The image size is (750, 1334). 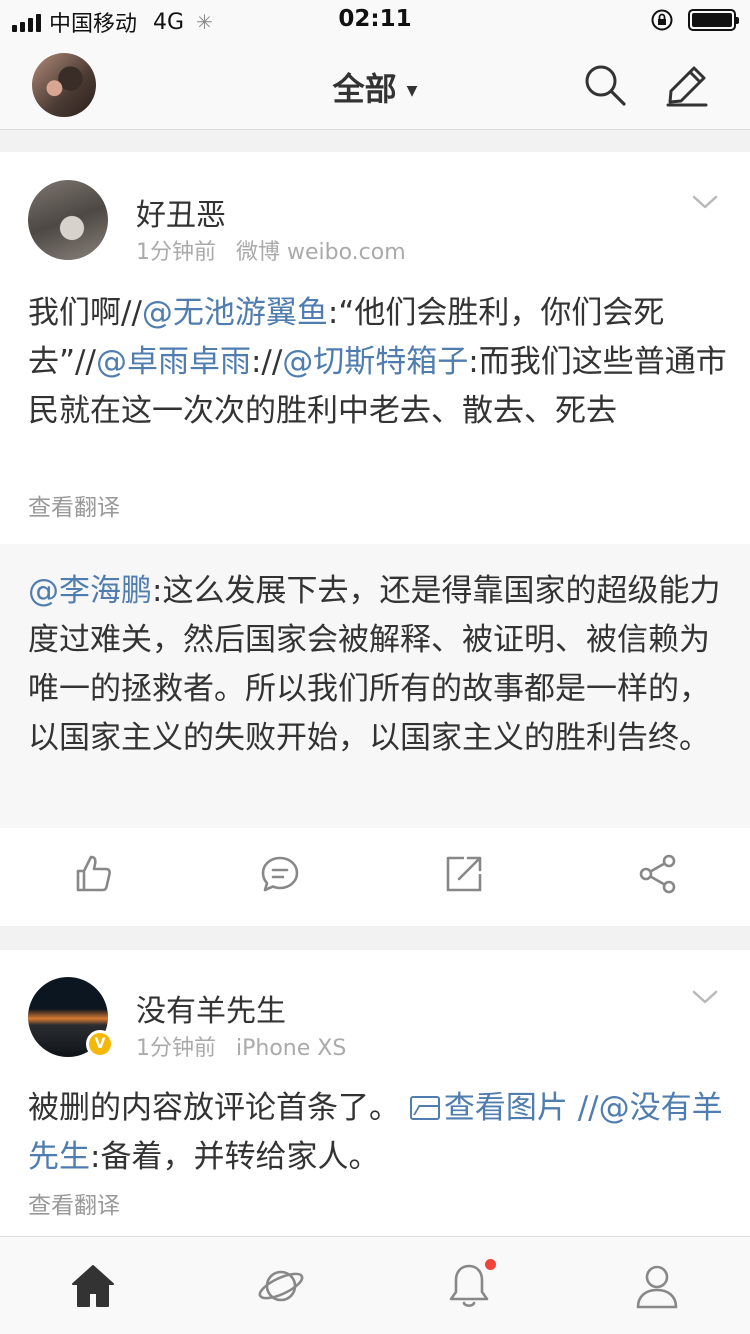 What do you see at coordinates (490, 1264) in the screenshot?
I see `notification-dot` at bounding box center [490, 1264].